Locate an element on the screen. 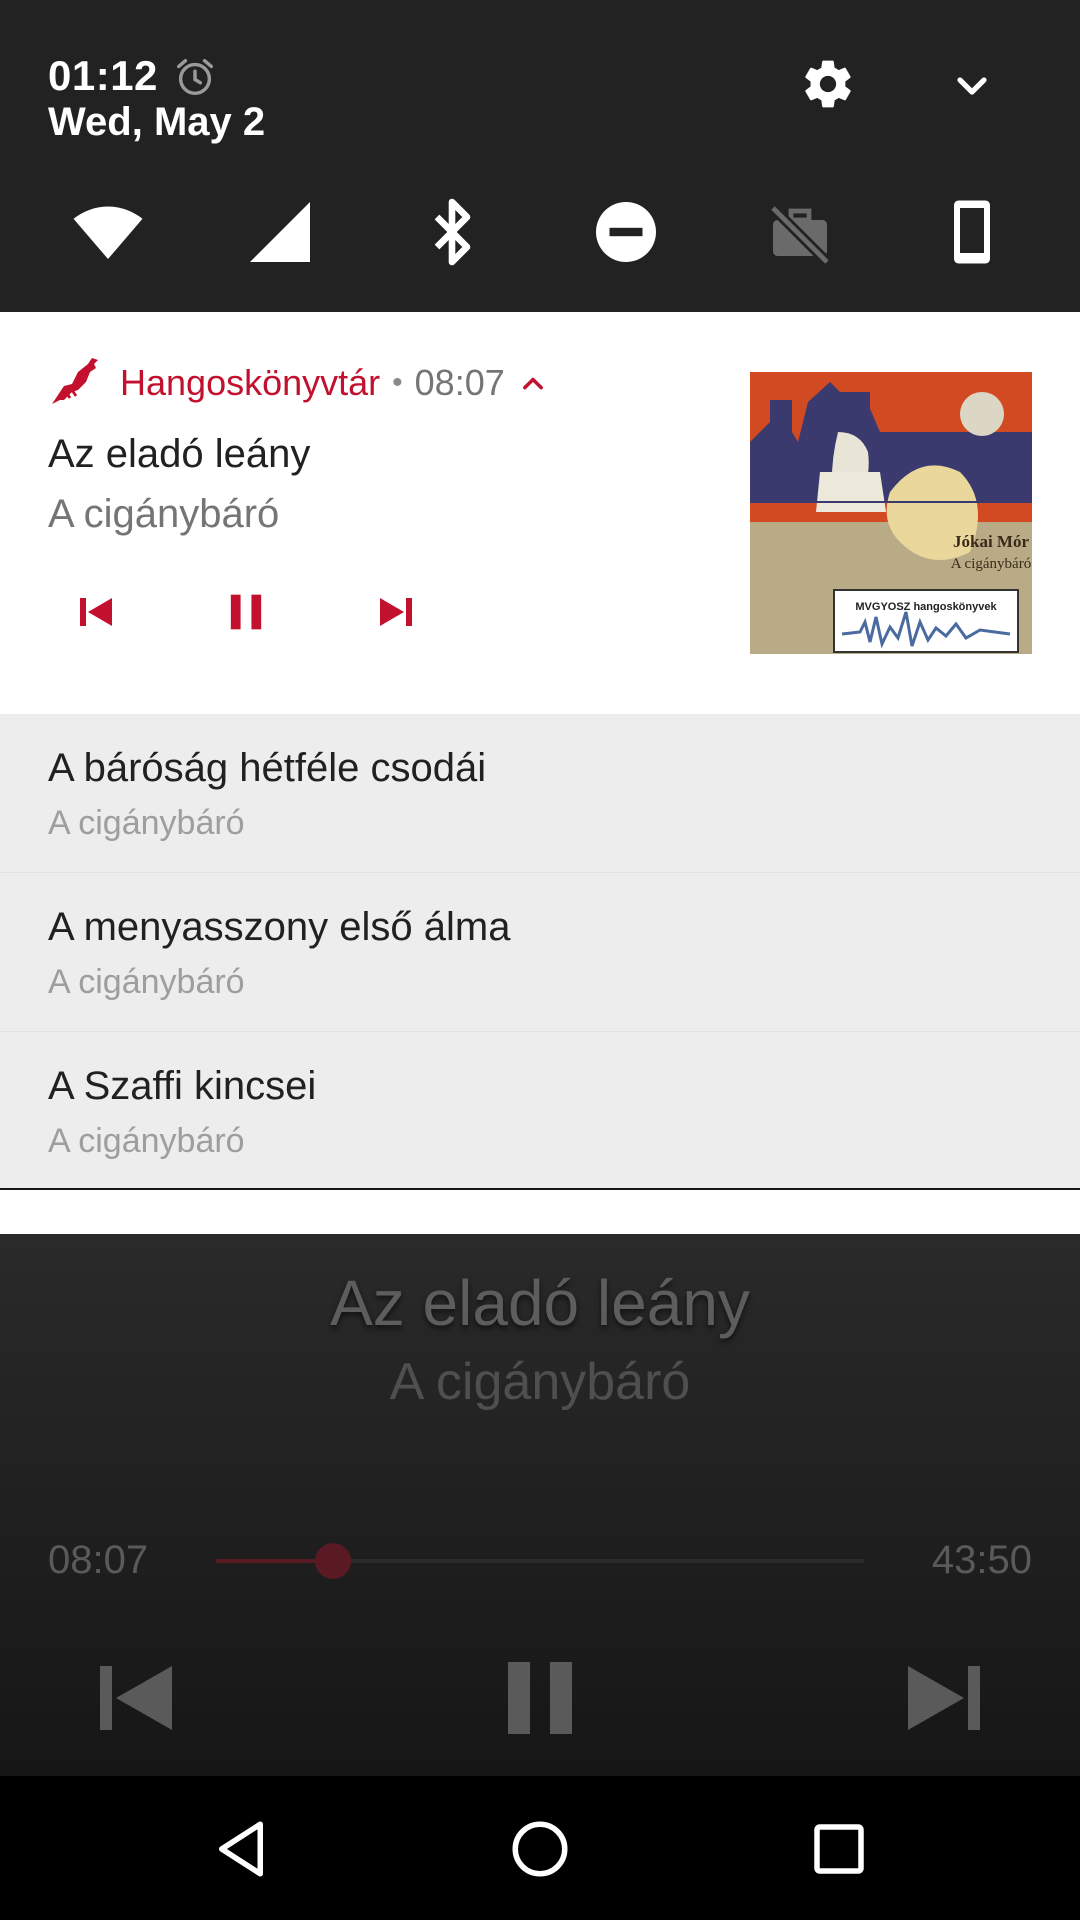 The image size is (1080, 1920). alarm-icon is located at coordinates (195, 77).